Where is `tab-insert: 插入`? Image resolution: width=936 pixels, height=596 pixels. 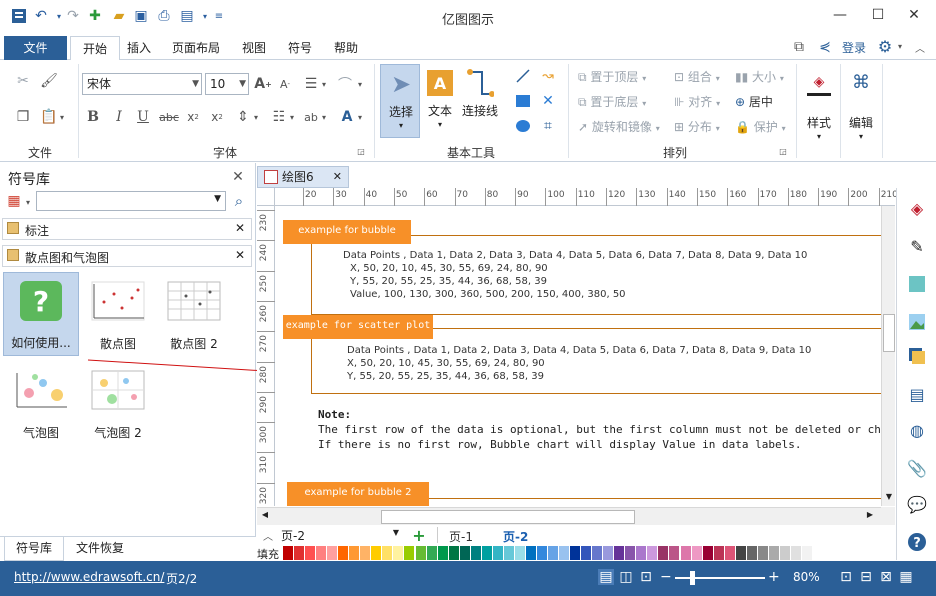
tab-insert: 插入 is located at coordinates (139, 48).